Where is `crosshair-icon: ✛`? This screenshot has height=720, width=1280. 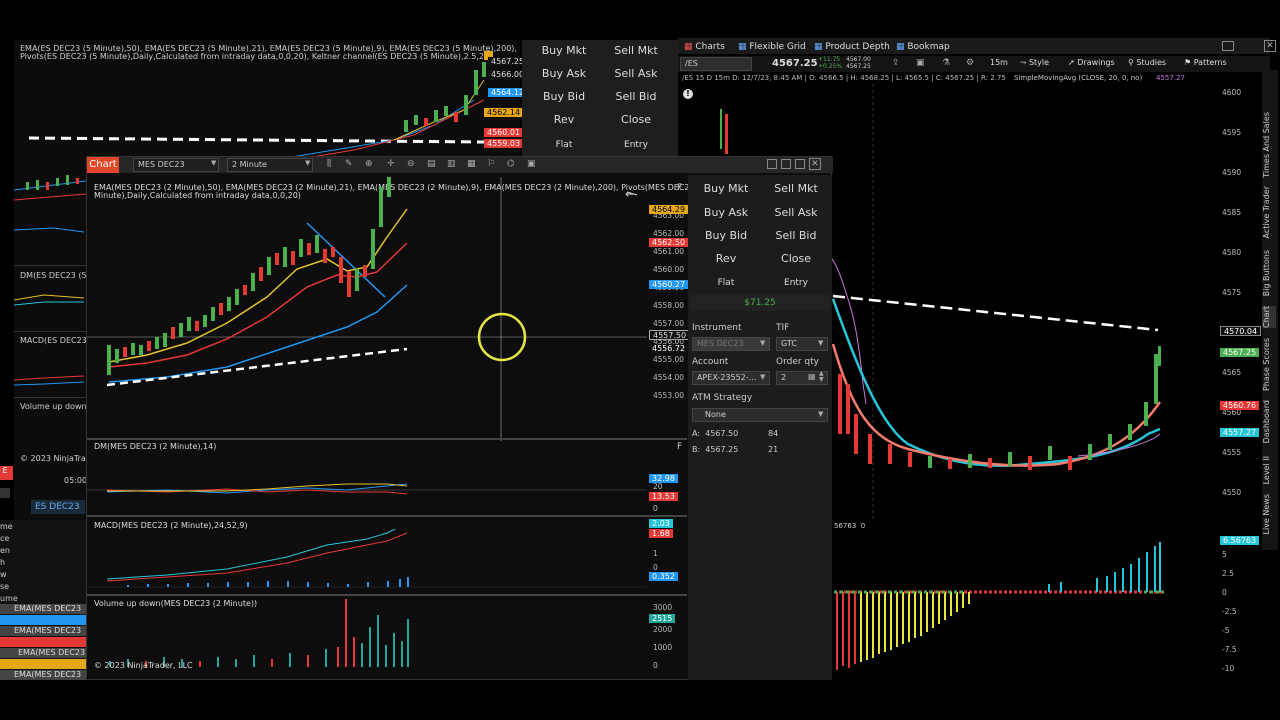 crosshair-icon: ✛ is located at coordinates (391, 164).